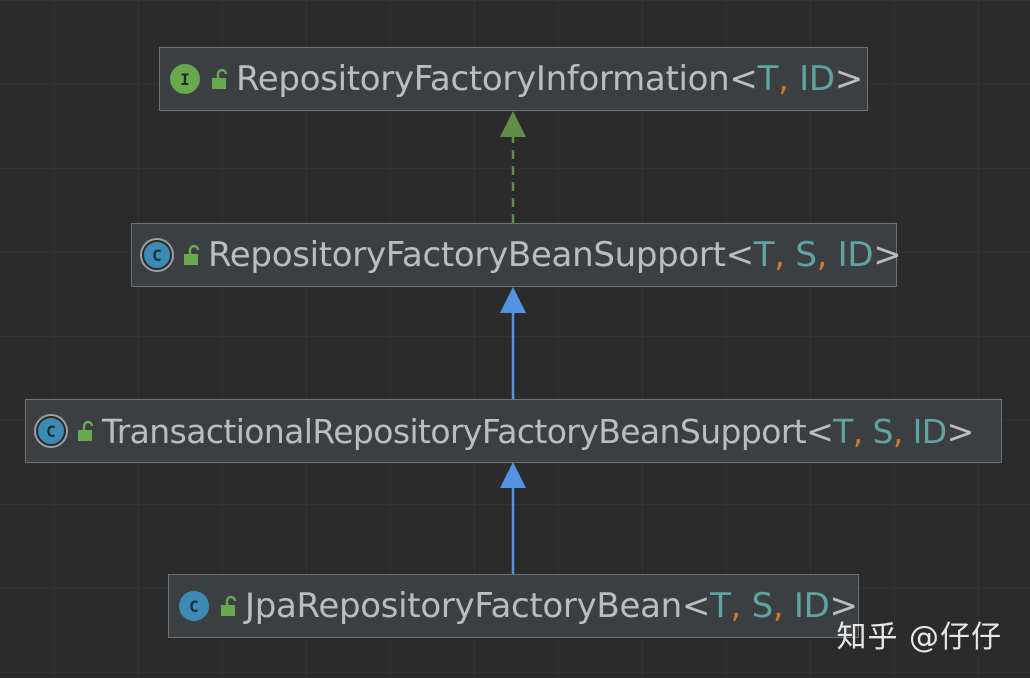 This screenshot has width=1030, height=678. I want to click on class-name: RepositoryFactoryInformation, so click(482, 79).